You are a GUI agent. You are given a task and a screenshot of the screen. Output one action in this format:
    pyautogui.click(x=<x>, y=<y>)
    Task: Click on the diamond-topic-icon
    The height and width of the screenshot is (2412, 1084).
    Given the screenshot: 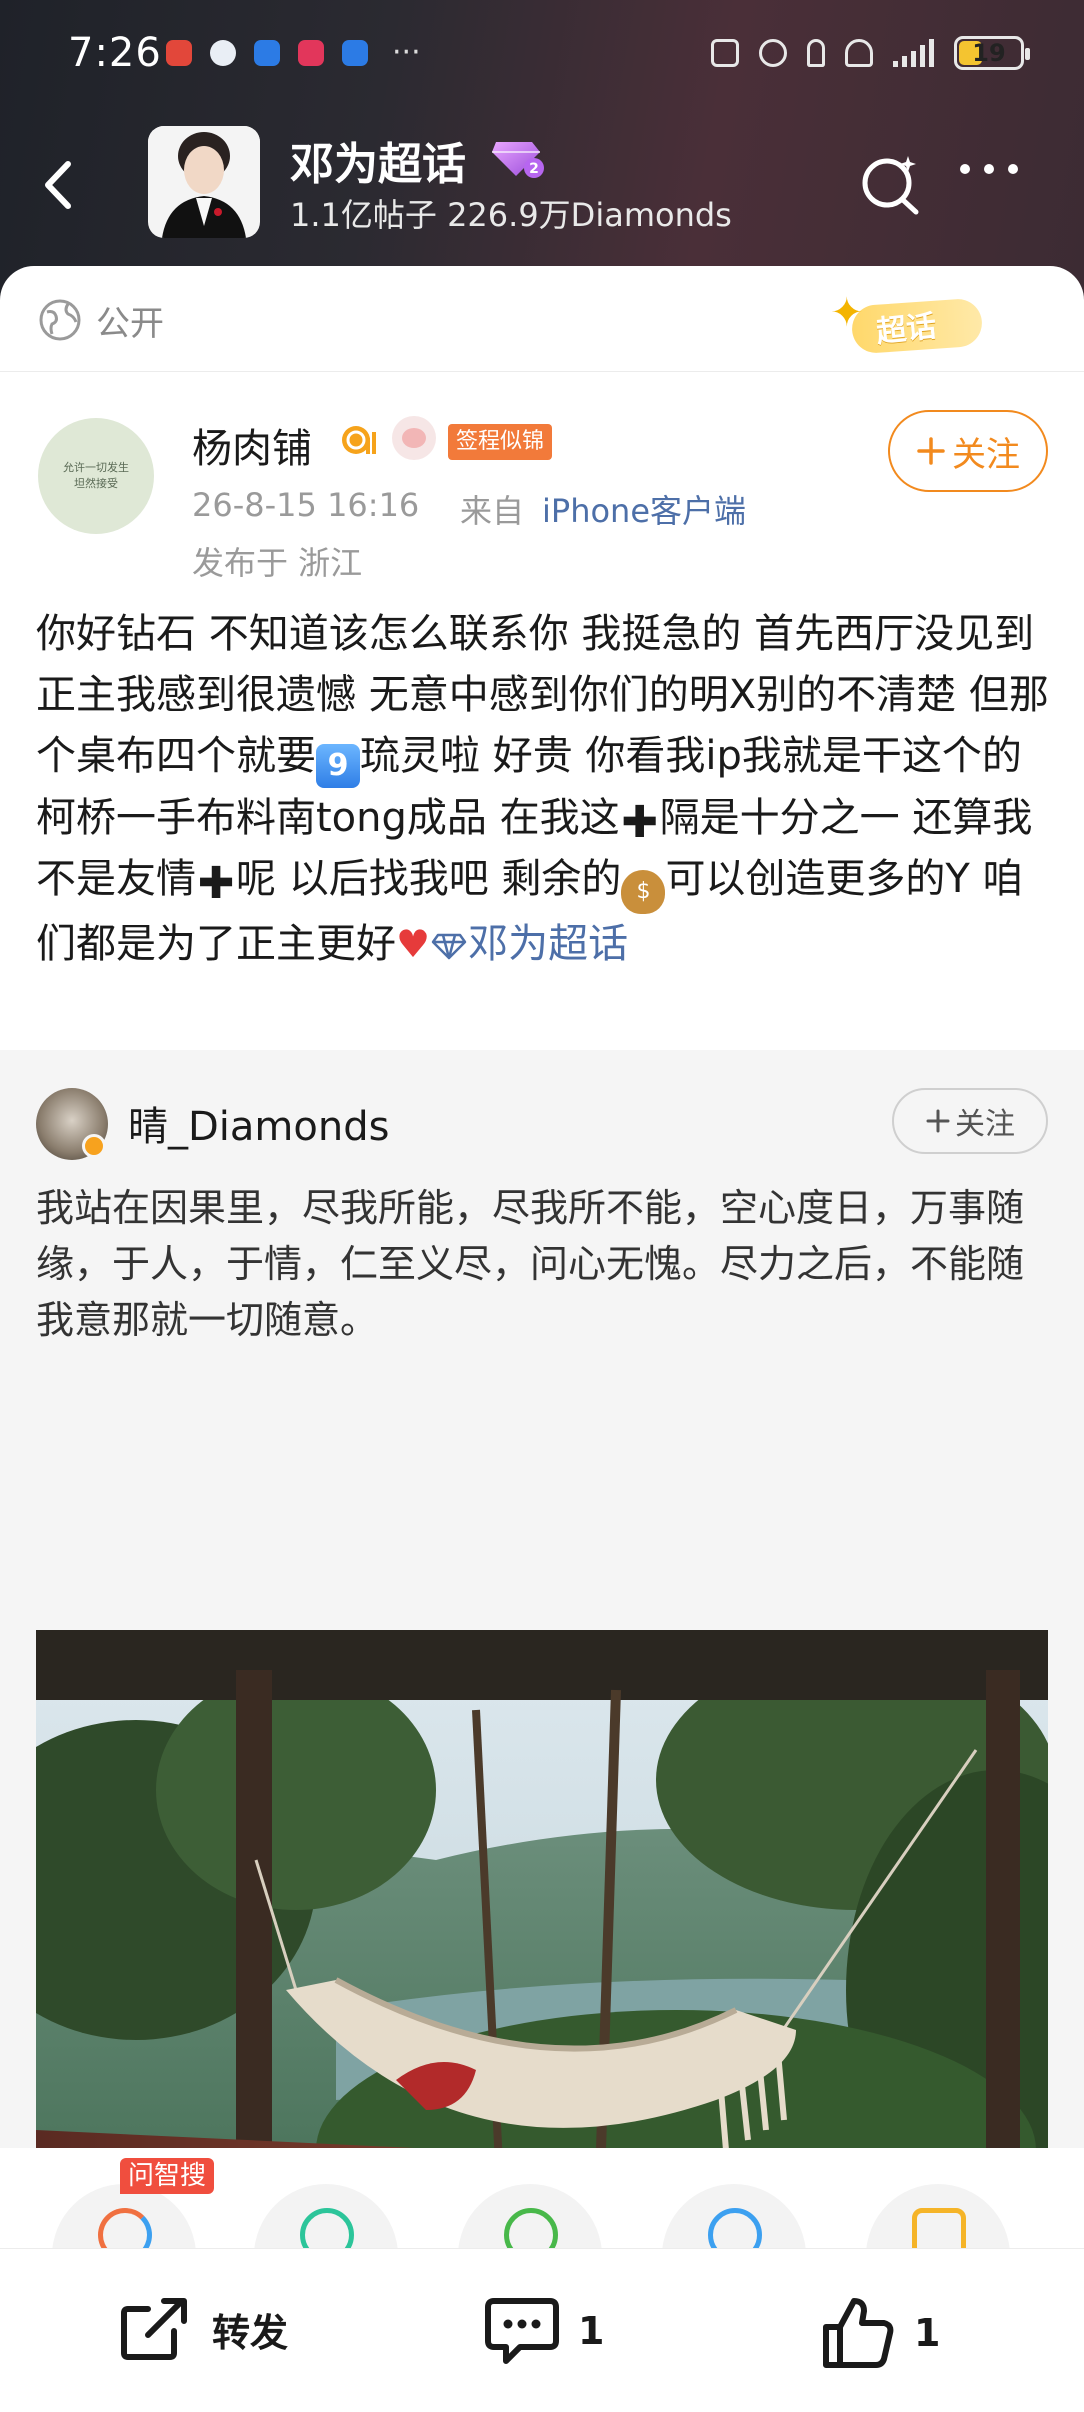 What is the action you would take?
    pyautogui.click(x=449, y=946)
    